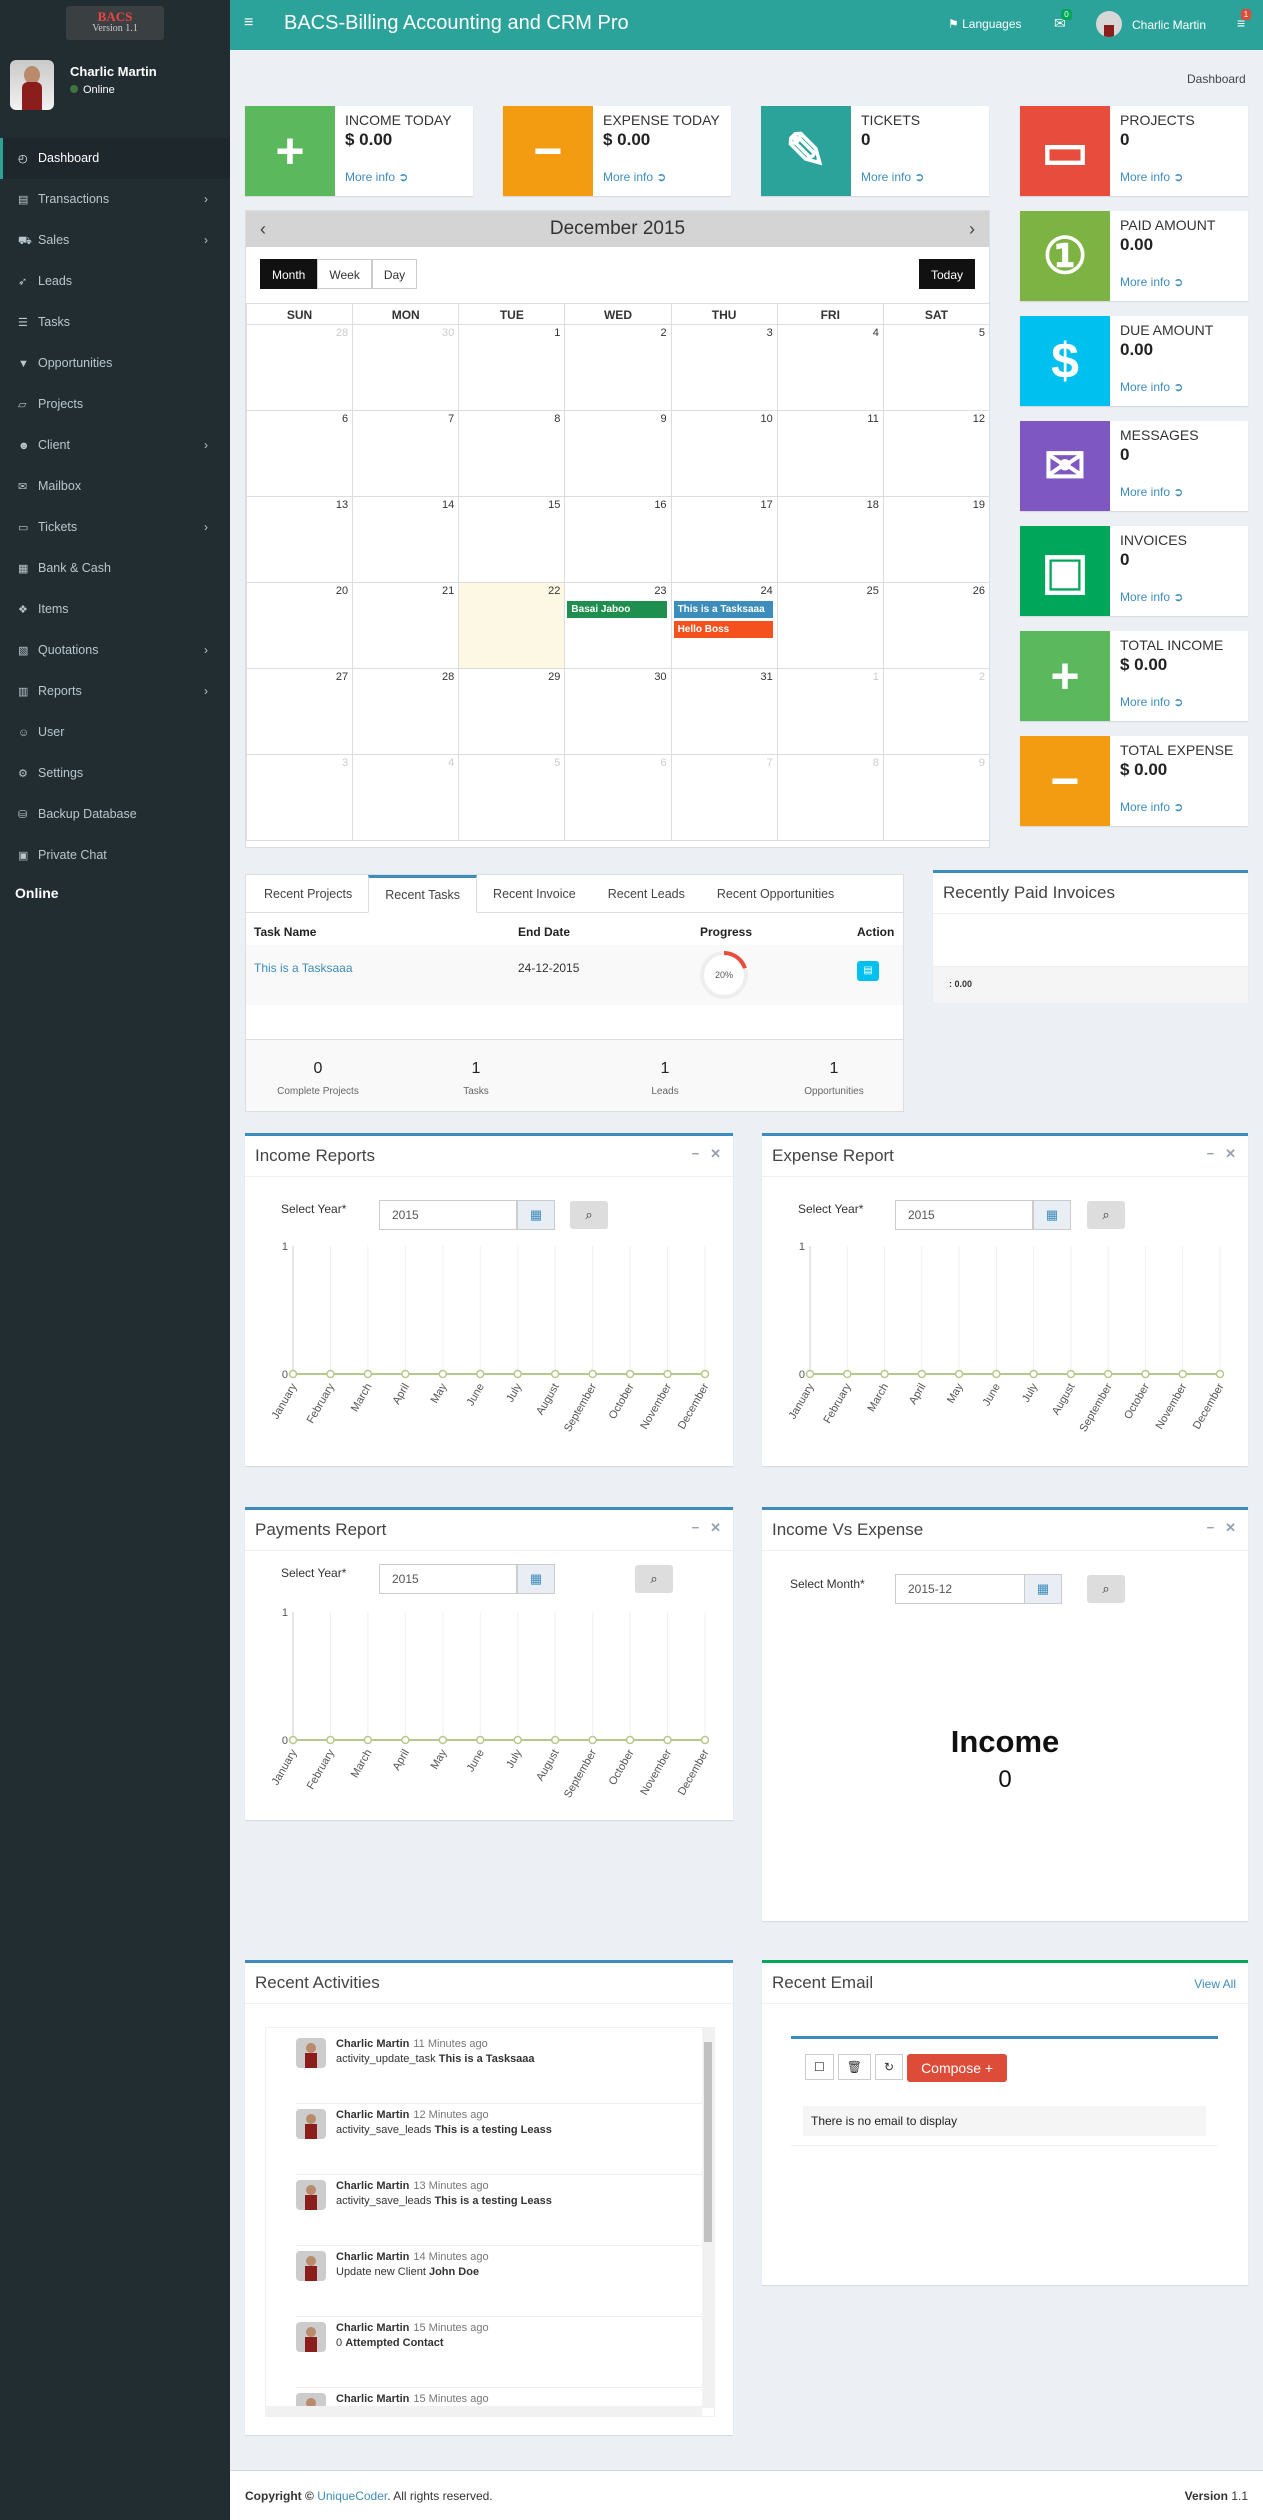 This screenshot has height=2520, width=1263. Describe the element at coordinates (115, 322) in the screenshot. I see `sidebar-item-tasks: ☰ Tasks` at that location.